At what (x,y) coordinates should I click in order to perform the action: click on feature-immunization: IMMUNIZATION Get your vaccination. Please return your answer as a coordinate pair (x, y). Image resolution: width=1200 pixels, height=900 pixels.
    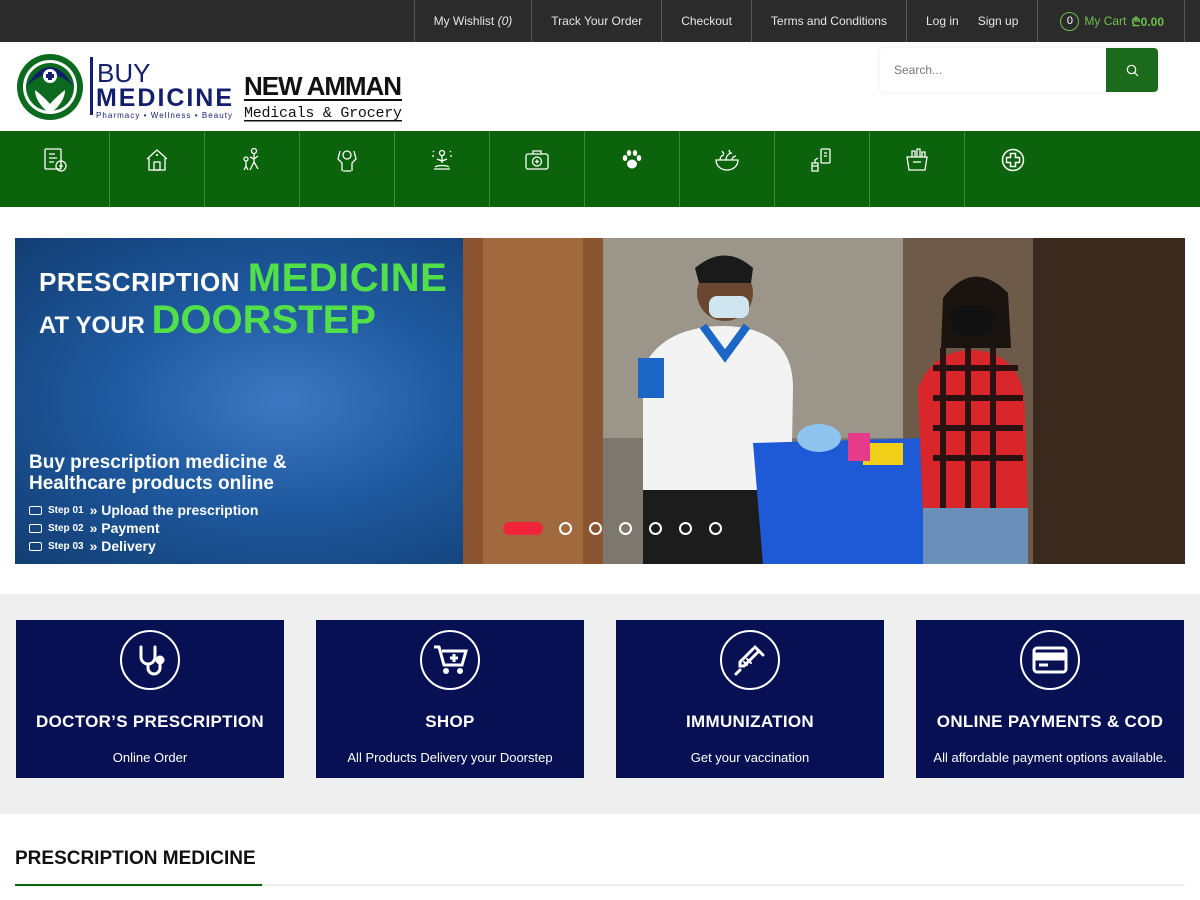
    Looking at the image, I should click on (750, 699).